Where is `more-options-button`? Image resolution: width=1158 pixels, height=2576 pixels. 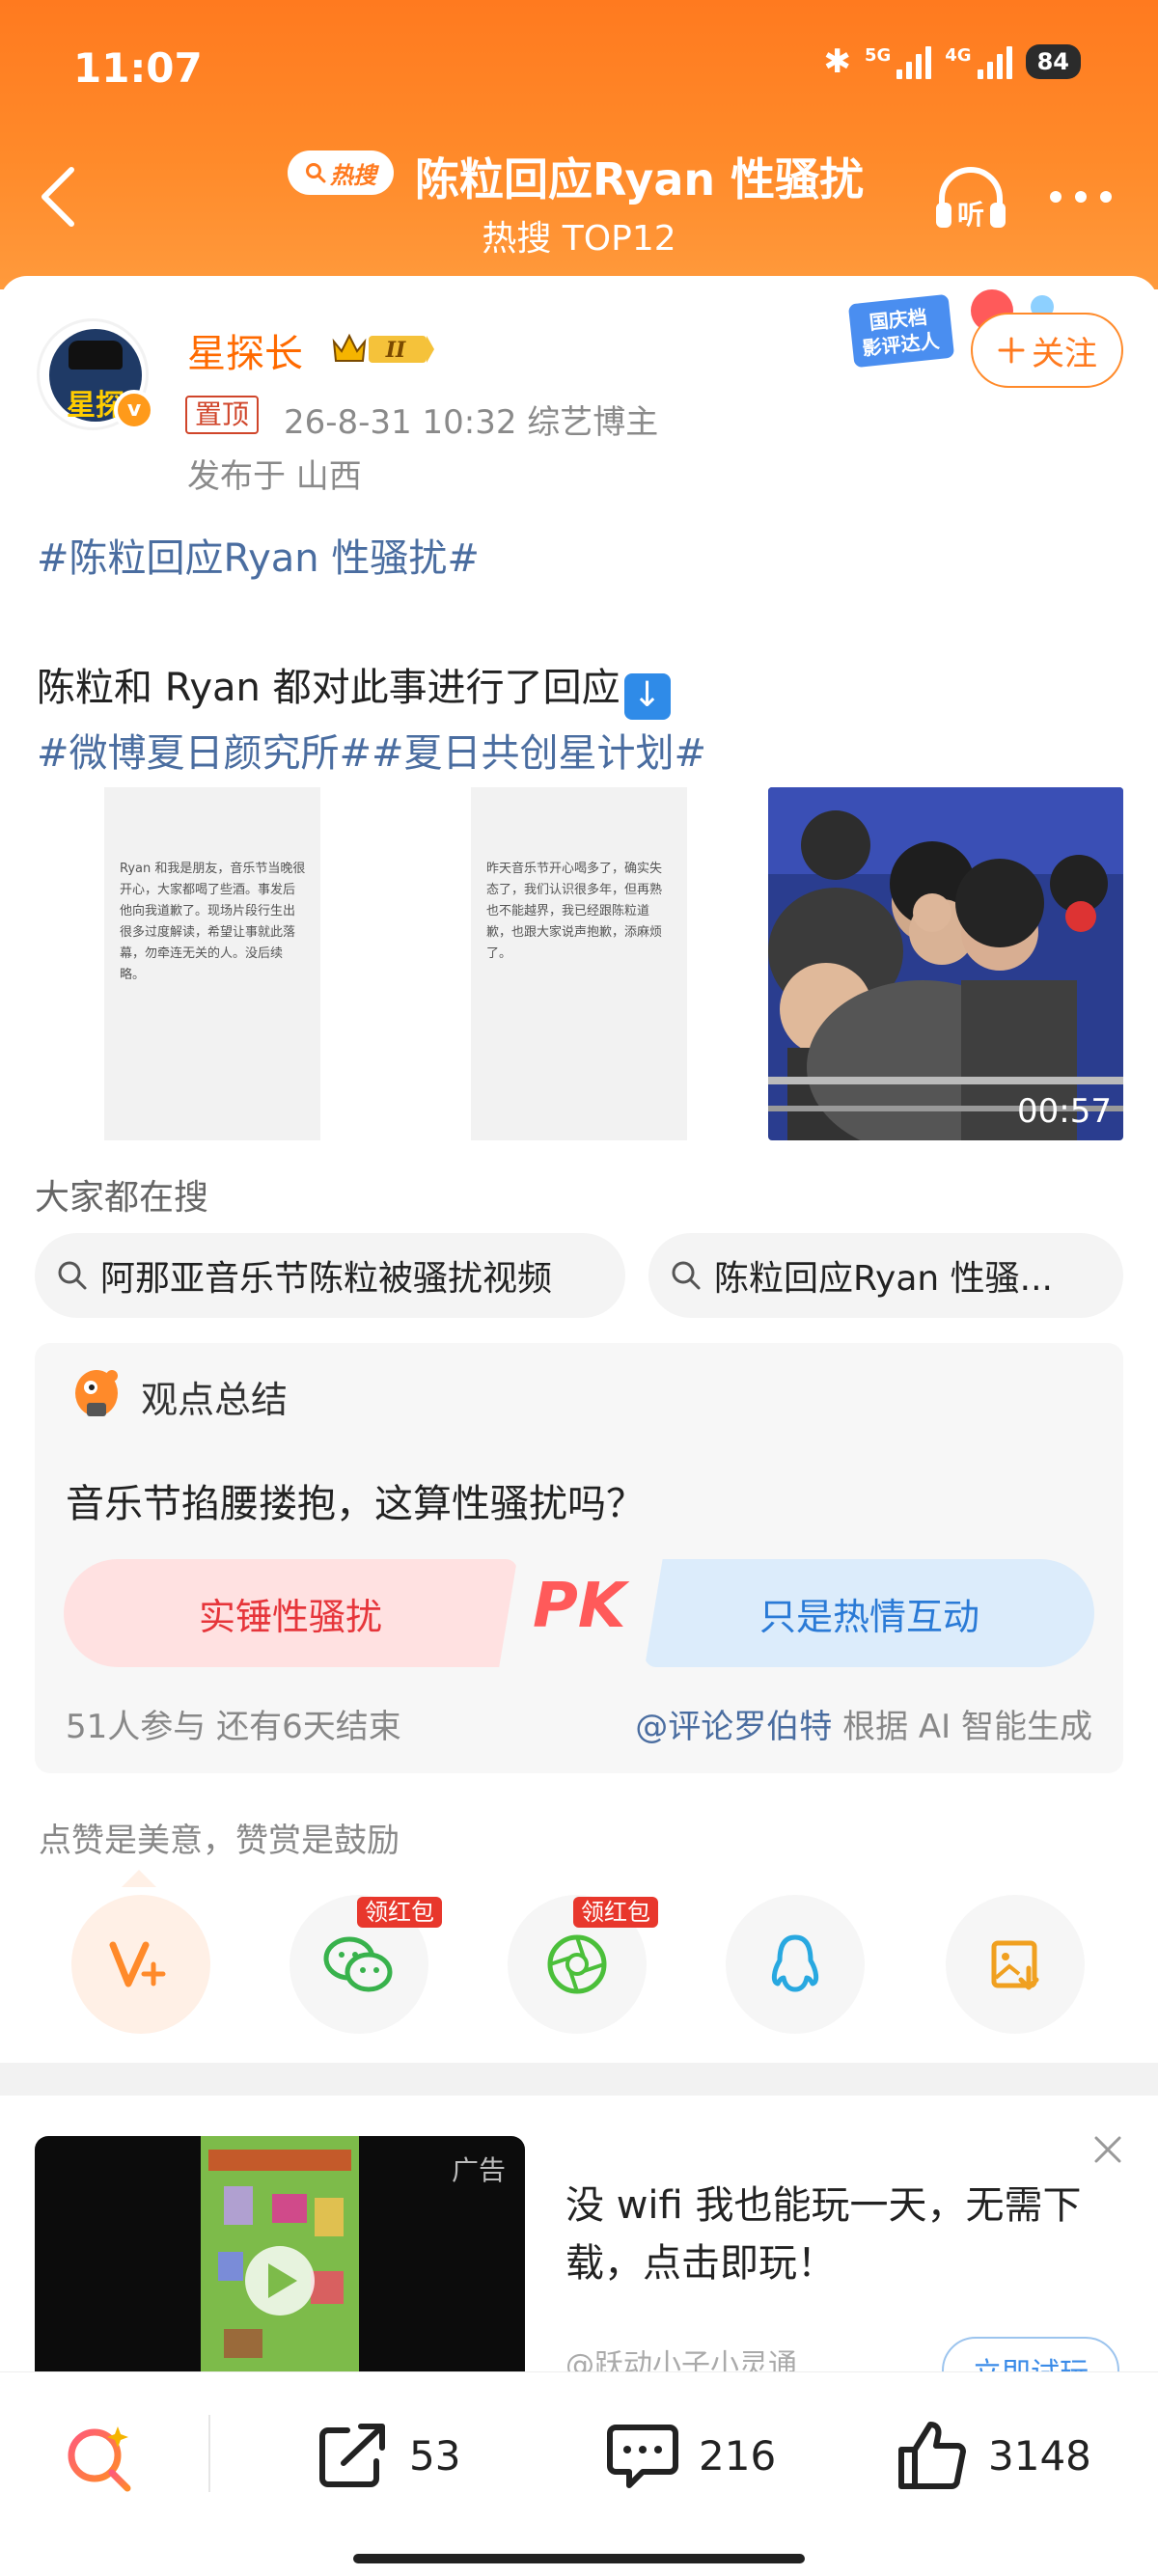
more-options-button is located at coordinates (1080, 197).